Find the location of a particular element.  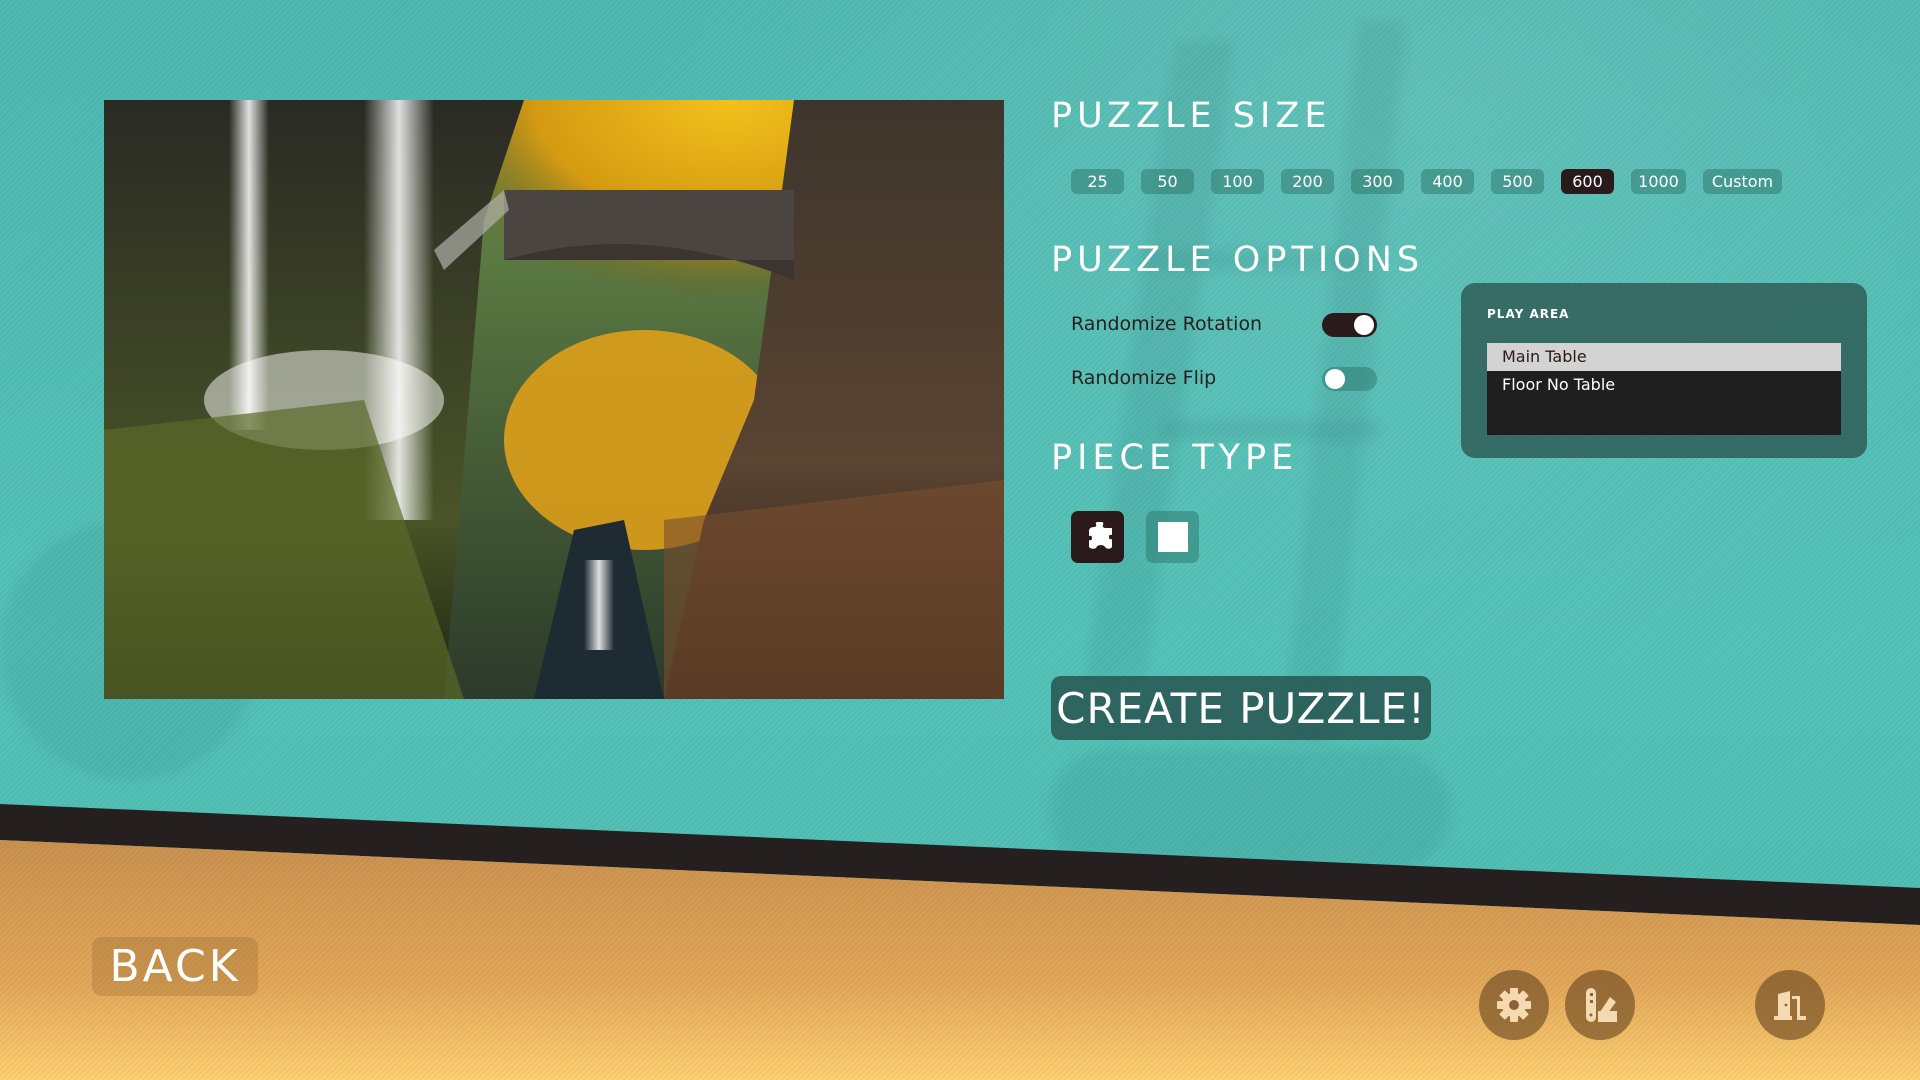

size-option-25: 25 is located at coordinates (1097, 181).